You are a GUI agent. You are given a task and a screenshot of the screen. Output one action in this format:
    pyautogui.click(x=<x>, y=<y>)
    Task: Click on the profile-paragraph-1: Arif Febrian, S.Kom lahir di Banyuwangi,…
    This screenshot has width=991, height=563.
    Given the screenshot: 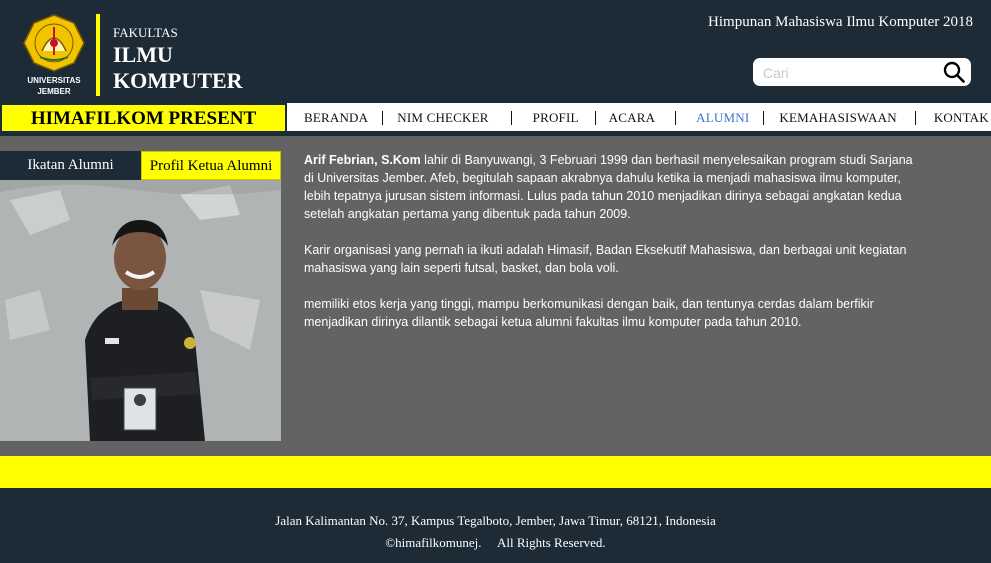 What is the action you would take?
    pyautogui.click(x=609, y=187)
    